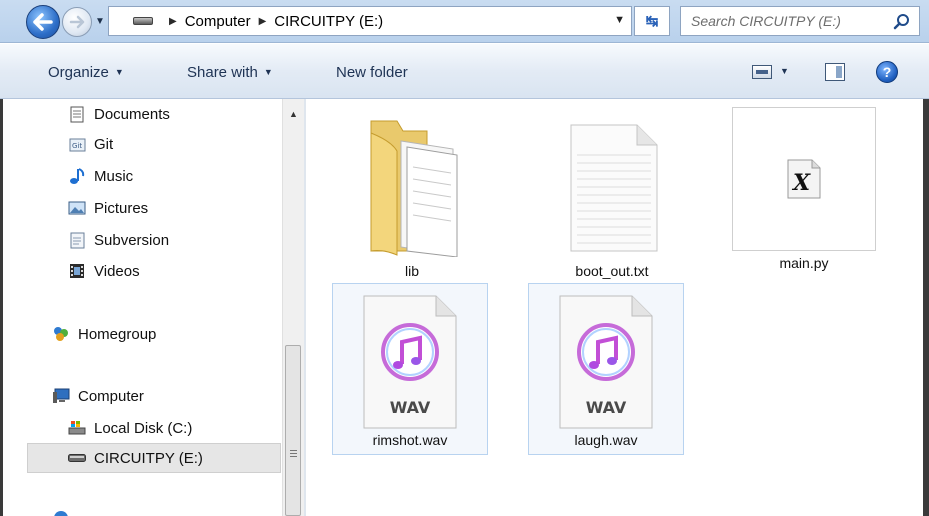 The width and height of the screenshot is (929, 516). I want to click on file-item-main-py: X main.py, so click(804, 189).